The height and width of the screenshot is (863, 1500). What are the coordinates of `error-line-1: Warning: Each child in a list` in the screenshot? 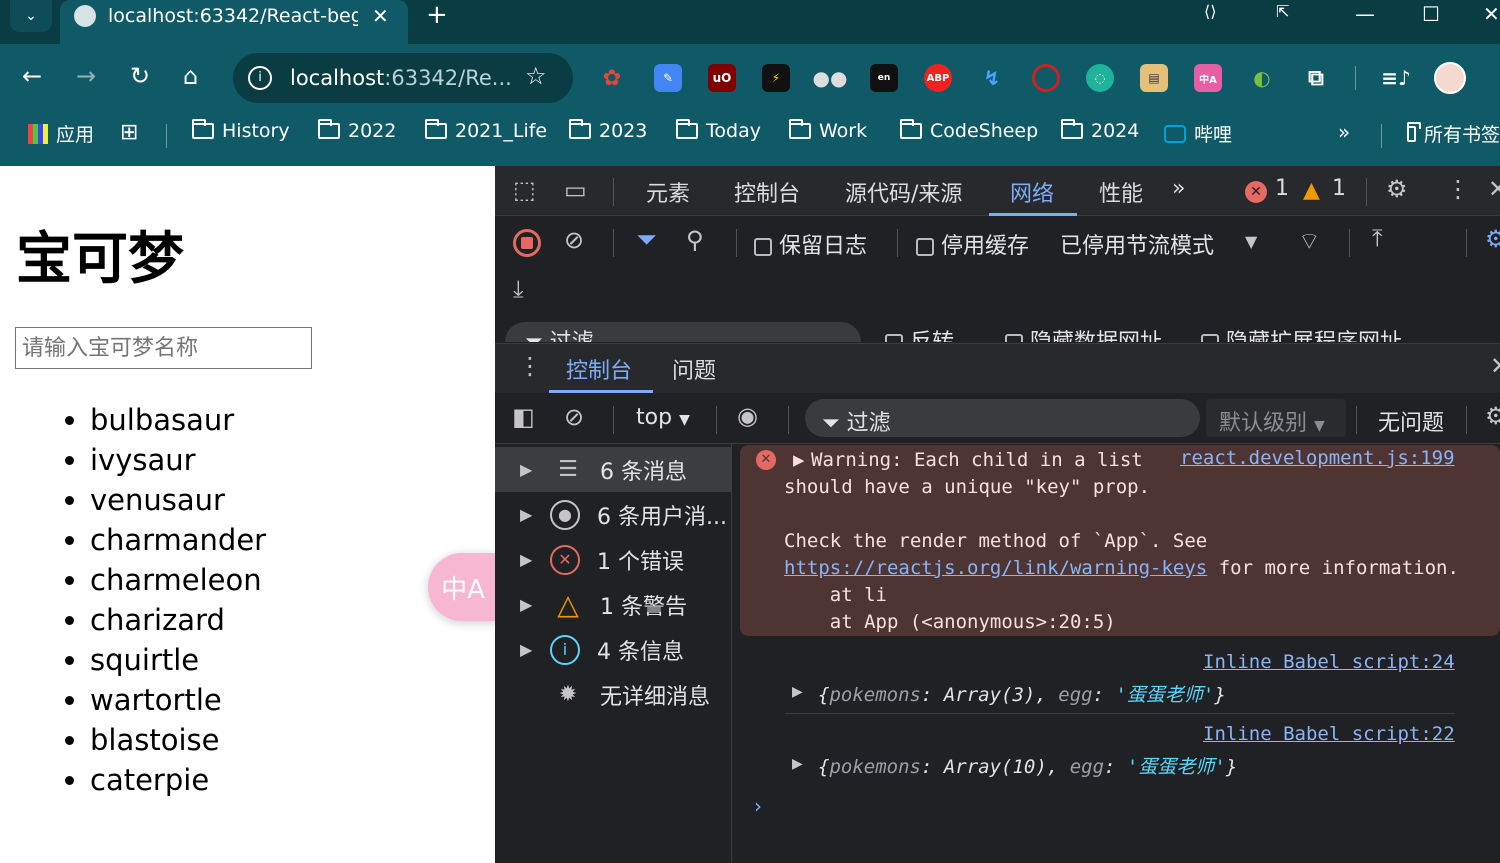 It's located at (977, 460).